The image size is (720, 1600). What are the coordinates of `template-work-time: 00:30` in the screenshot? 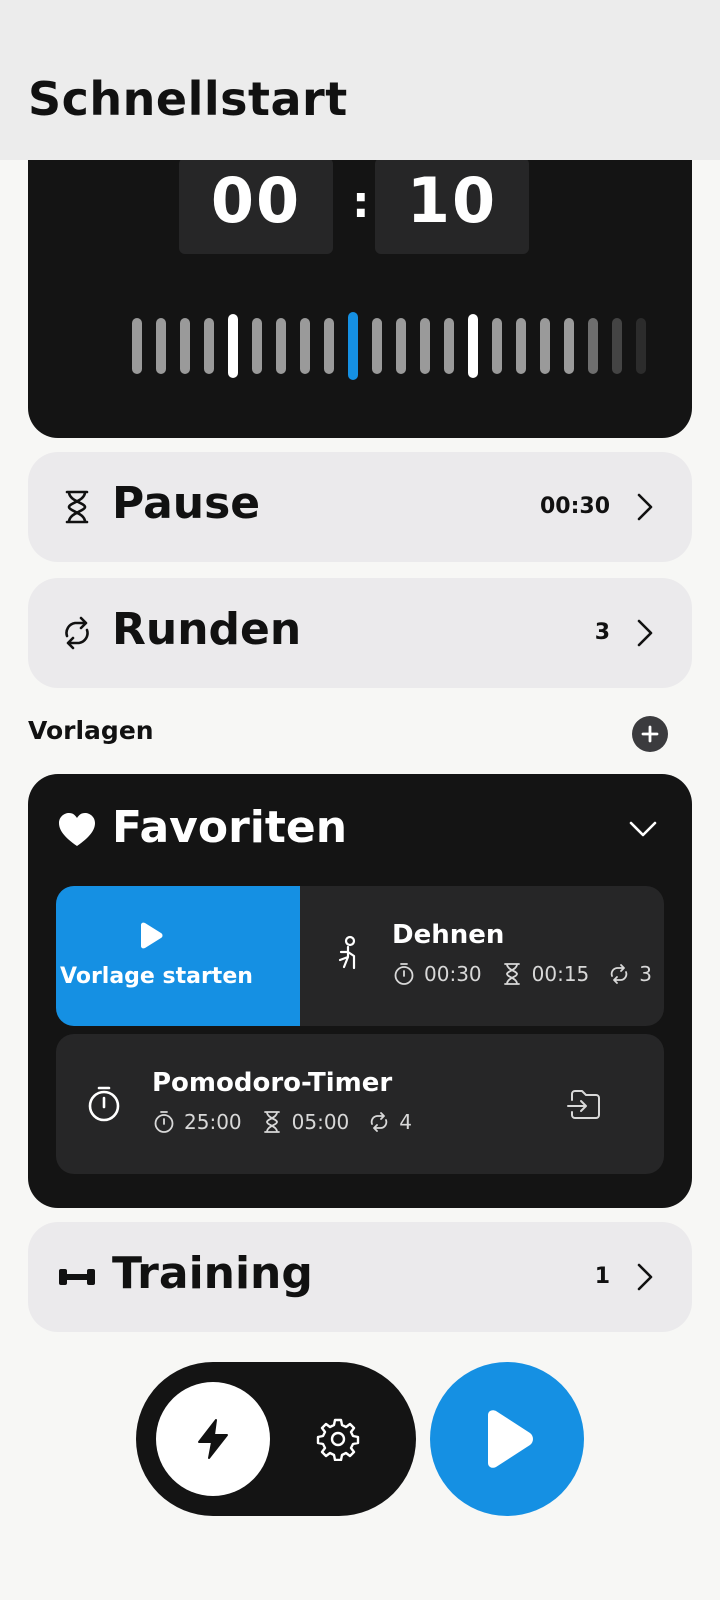 It's located at (453, 974).